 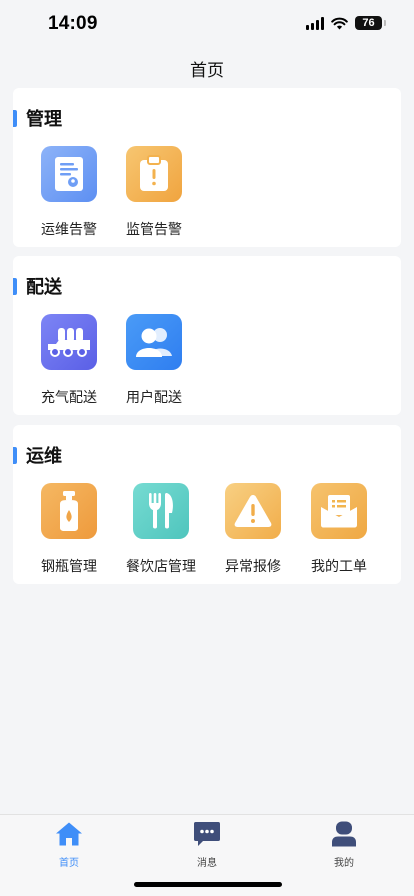 I want to click on home-indicator, so click(x=208, y=884).